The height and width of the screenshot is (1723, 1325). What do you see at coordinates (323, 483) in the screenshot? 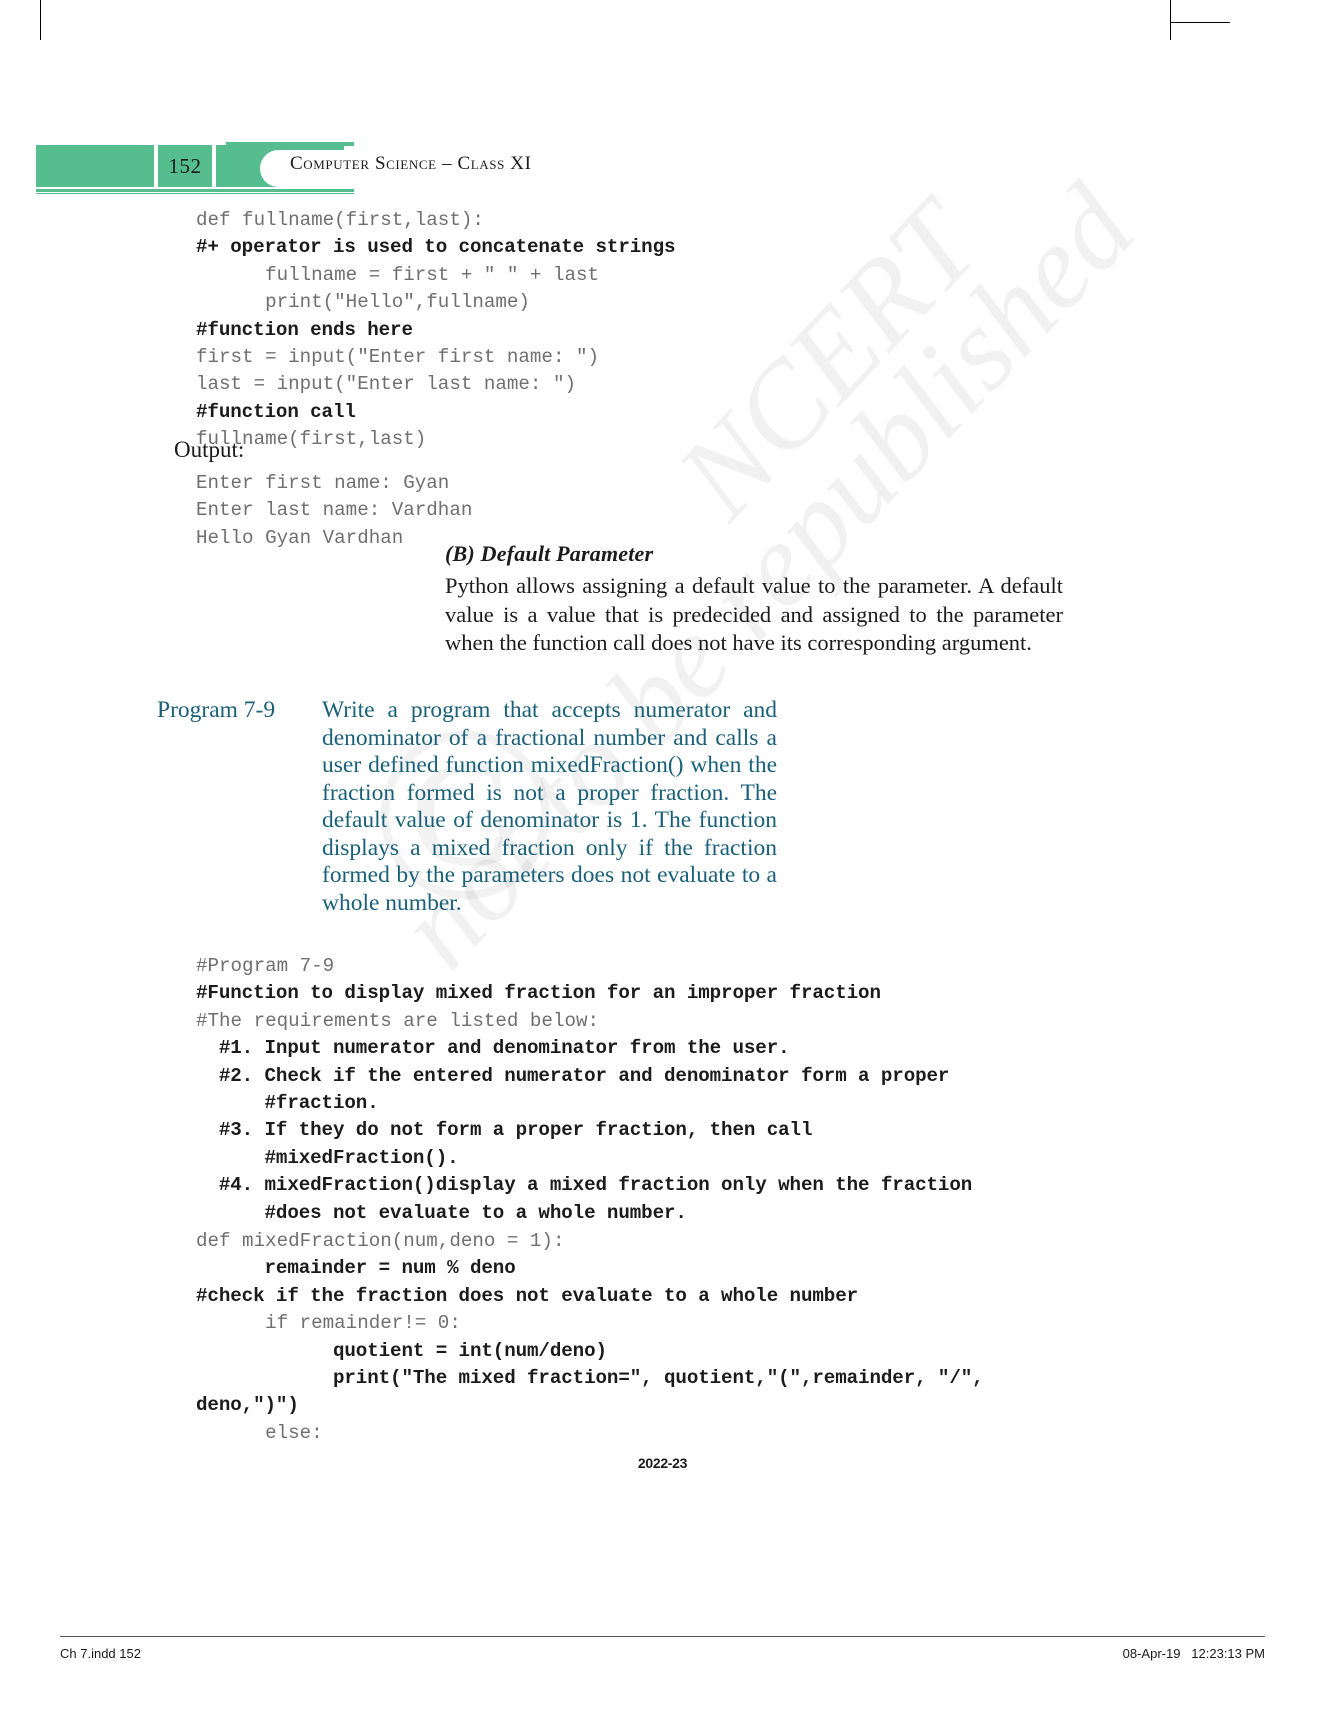
I see `code-line: Enter first name: Gyan` at bounding box center [323, 483].